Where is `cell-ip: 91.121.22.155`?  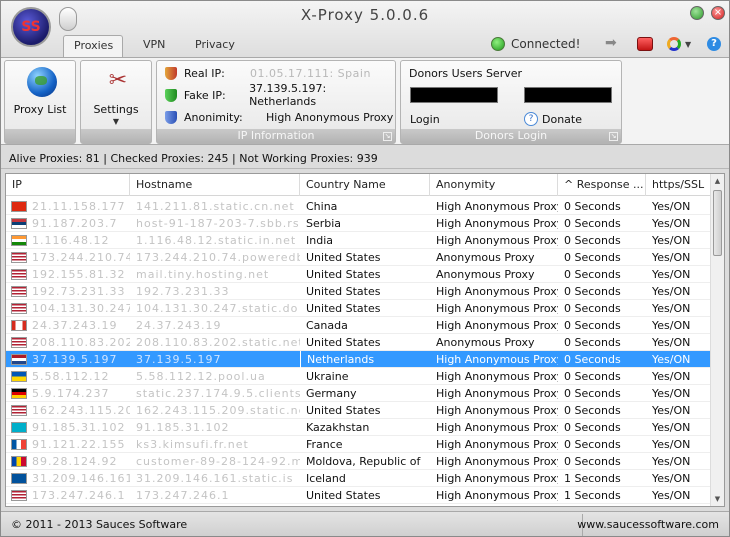
cell-ip: 91.121.22.155 is located at coordinates (68, 444).